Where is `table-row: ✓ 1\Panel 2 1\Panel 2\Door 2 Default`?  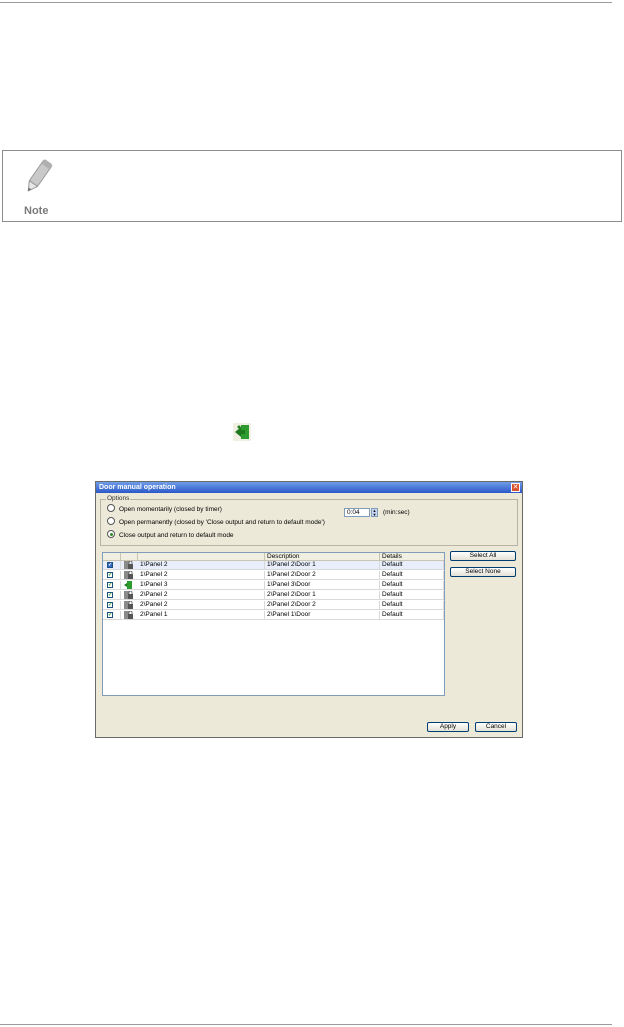
table-row: ✓ 1\Panel 2 1\Panel 2\Door 2 Default is located at coordinates (273, 575).